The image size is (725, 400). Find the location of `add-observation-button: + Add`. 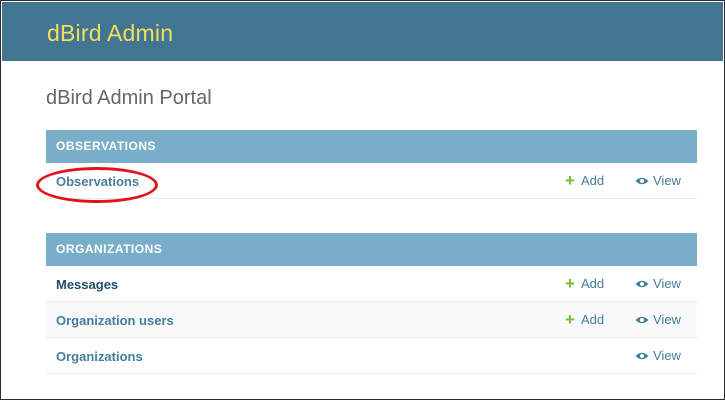

add-observation-button: + Add is located at coordinates (585, 180).